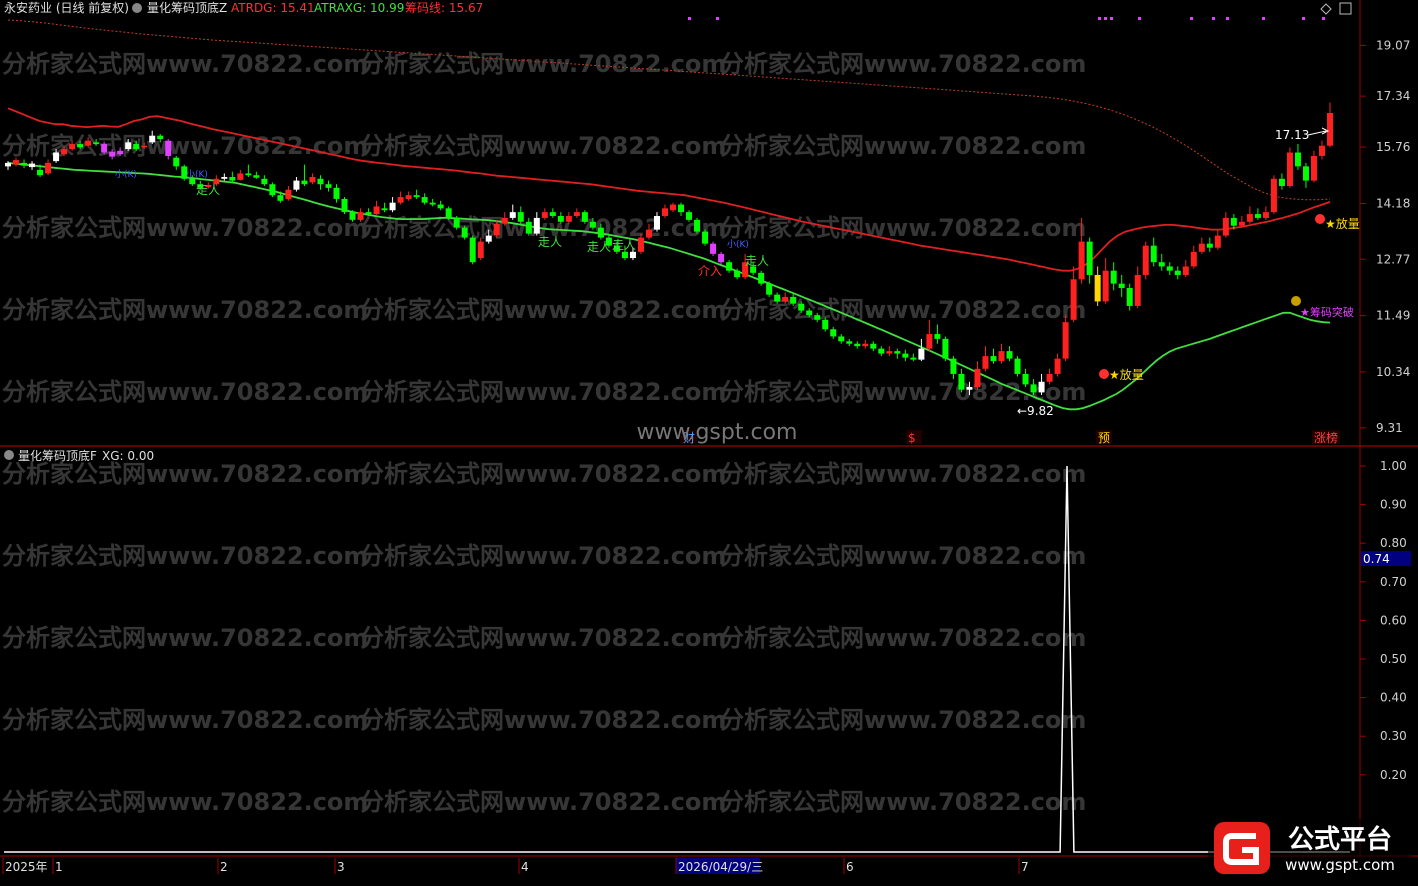 This screenshot has width=1418, height=886. What do you see at coordinates (66, 7) in the screenshot?
I see `stock-title: 永安药业 (日线 前复权)` at bounding box center [66, 7].